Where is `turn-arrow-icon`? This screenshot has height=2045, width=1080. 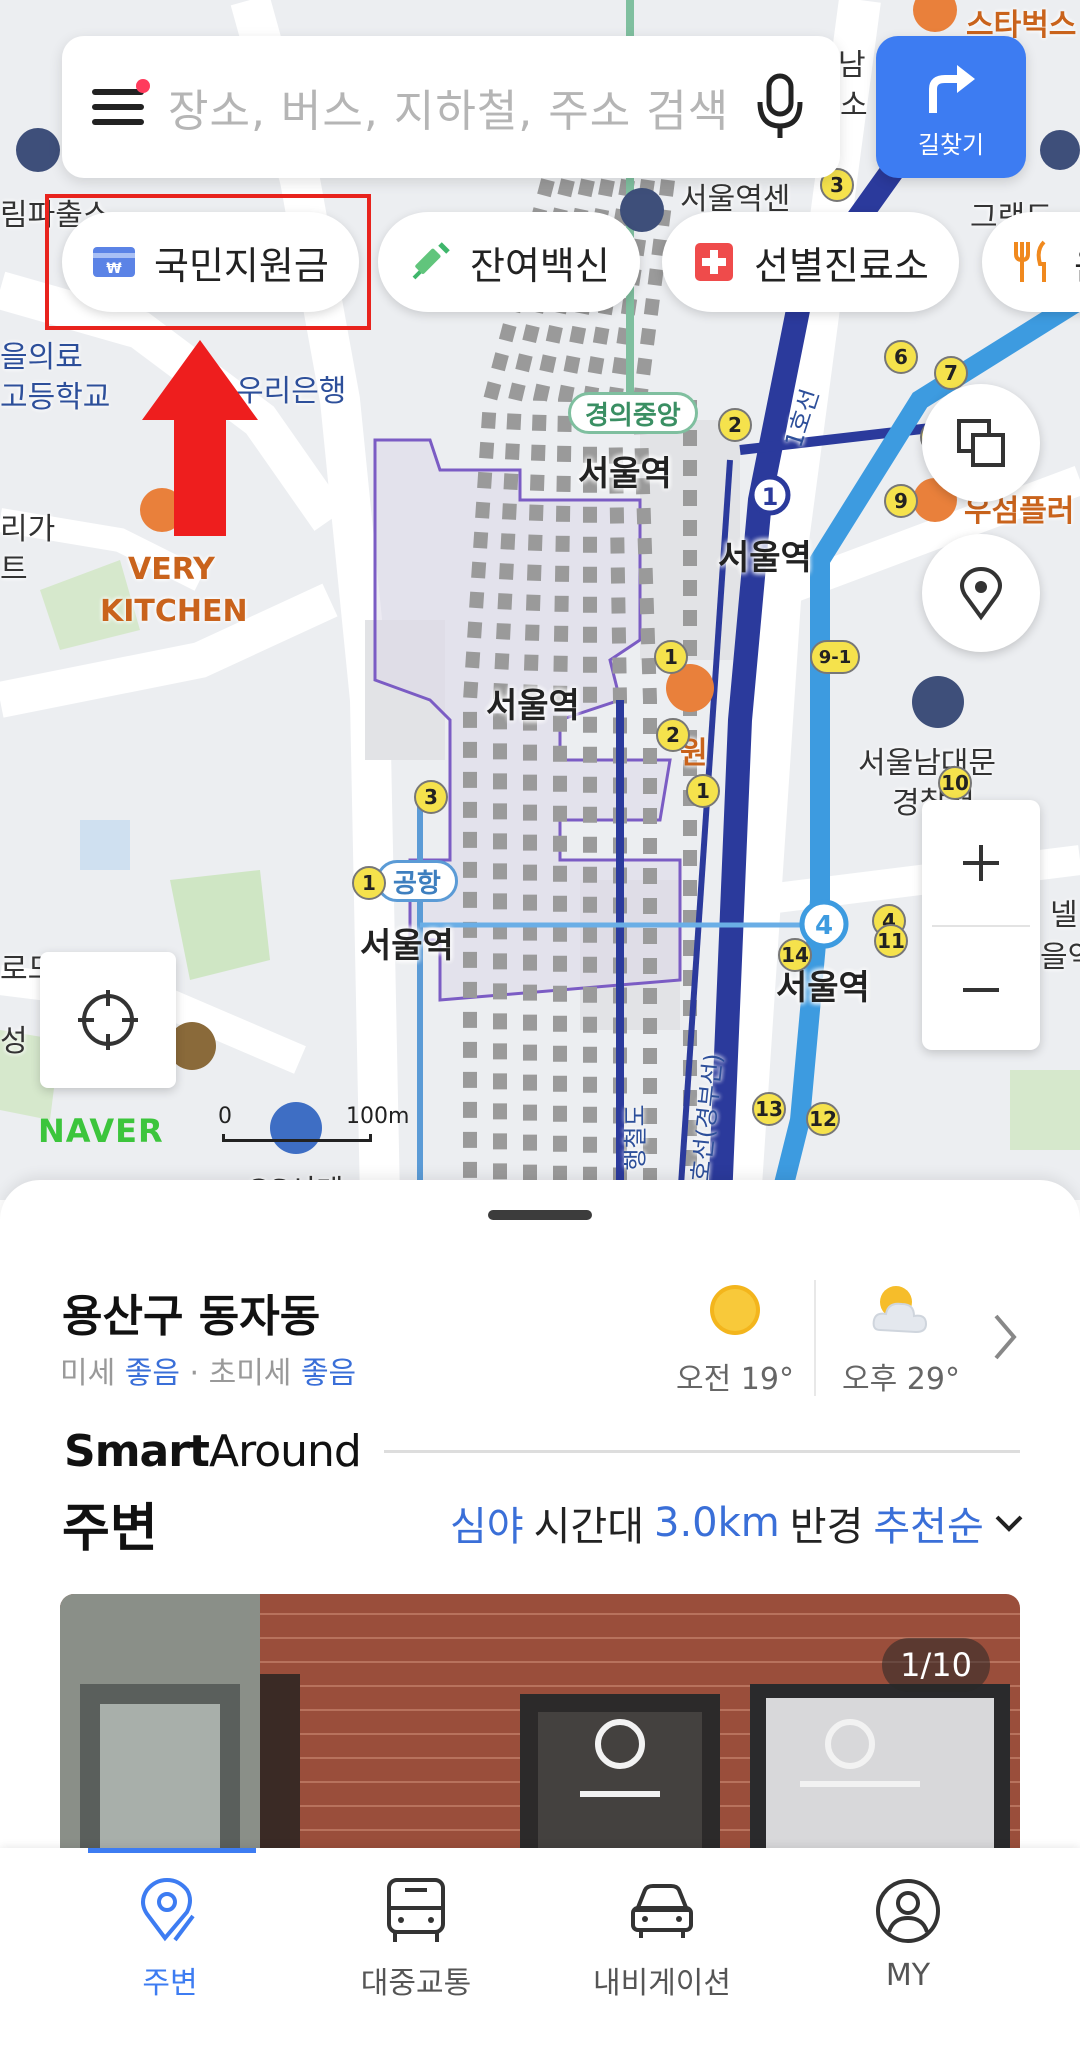 turn-arrow-icon is located at coordinates (952, 88).